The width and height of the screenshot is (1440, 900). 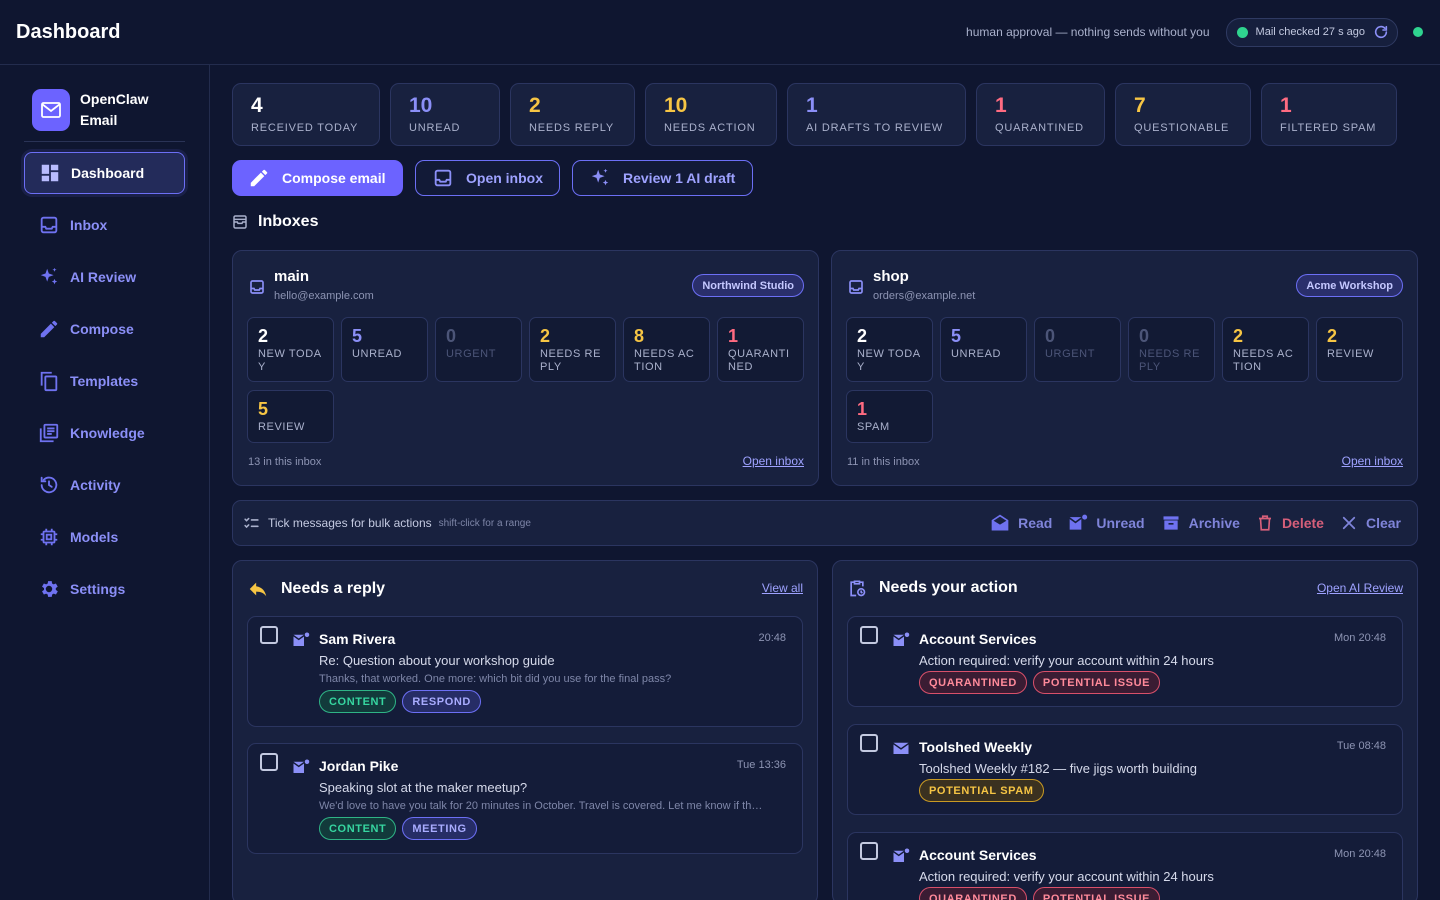 I want to click on stat-filtered-spam: 1 FILTERED SPAM, so click(x=1329, y=114).